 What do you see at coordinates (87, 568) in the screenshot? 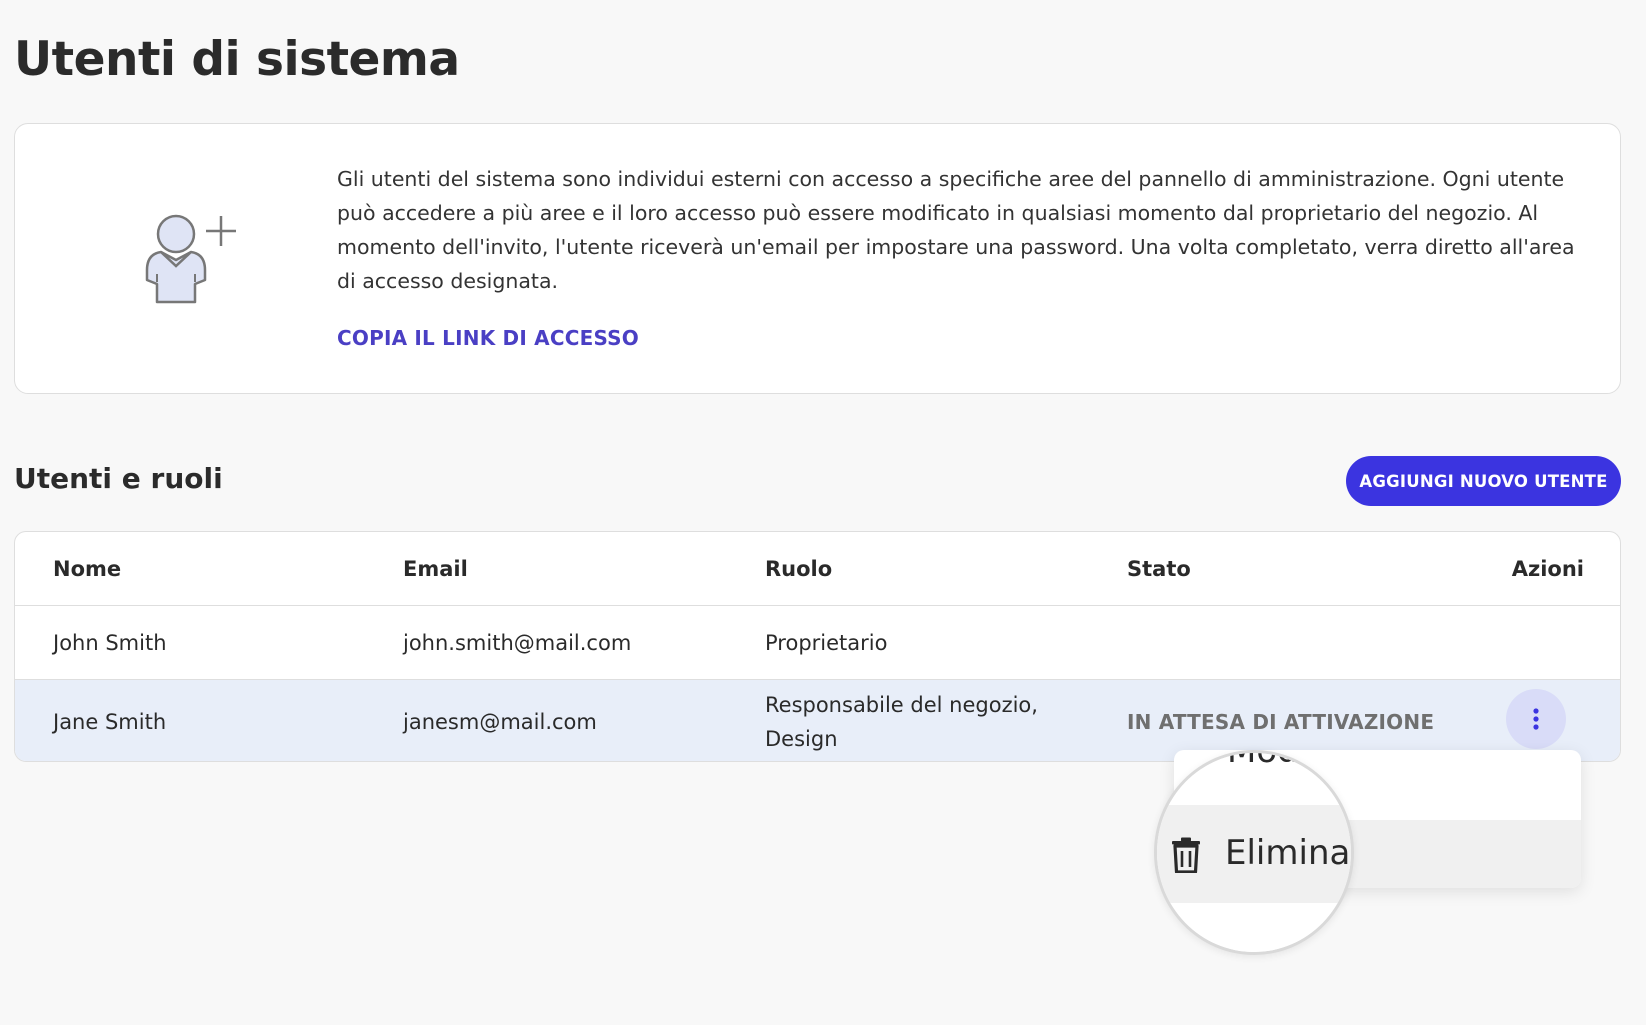
I see `column-header-name: Nome` at bounding box center [87, 568].